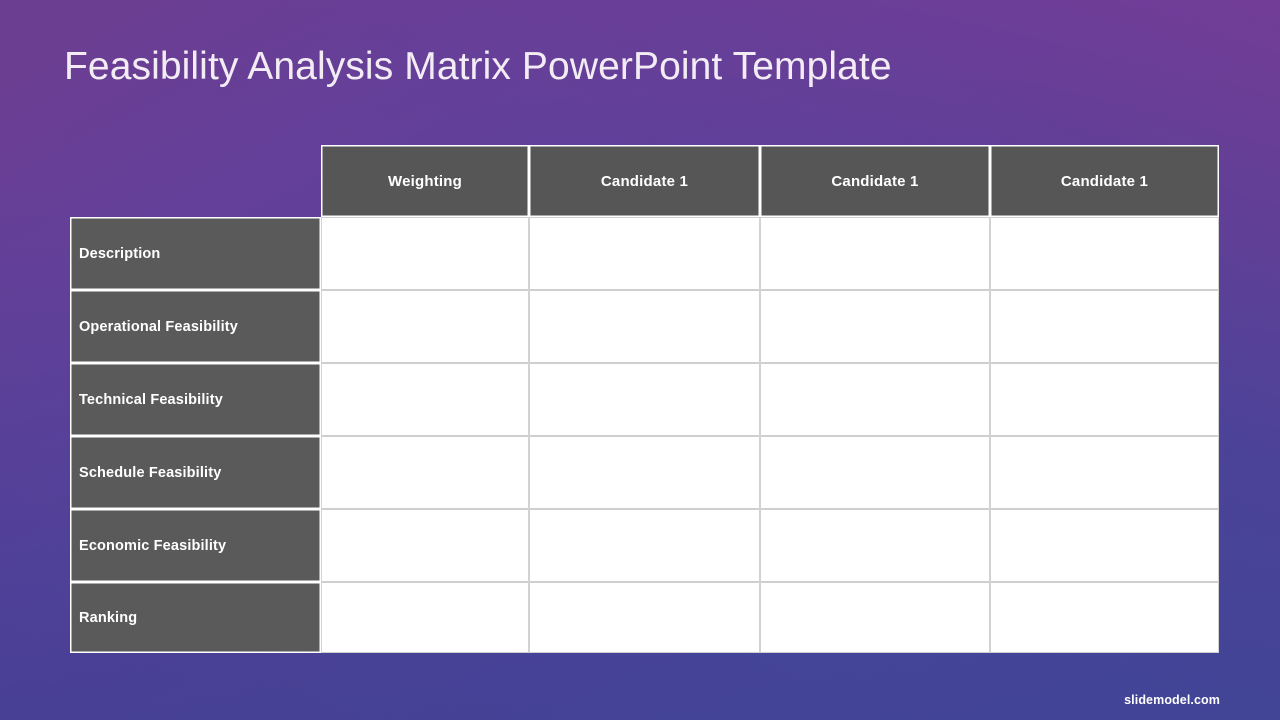 This screenshot has width=1280, height=720. Describe the element at coordinates (1104, 181) in the screenshot. I see `column-header-candidate-3: Candidate 1` at that location.